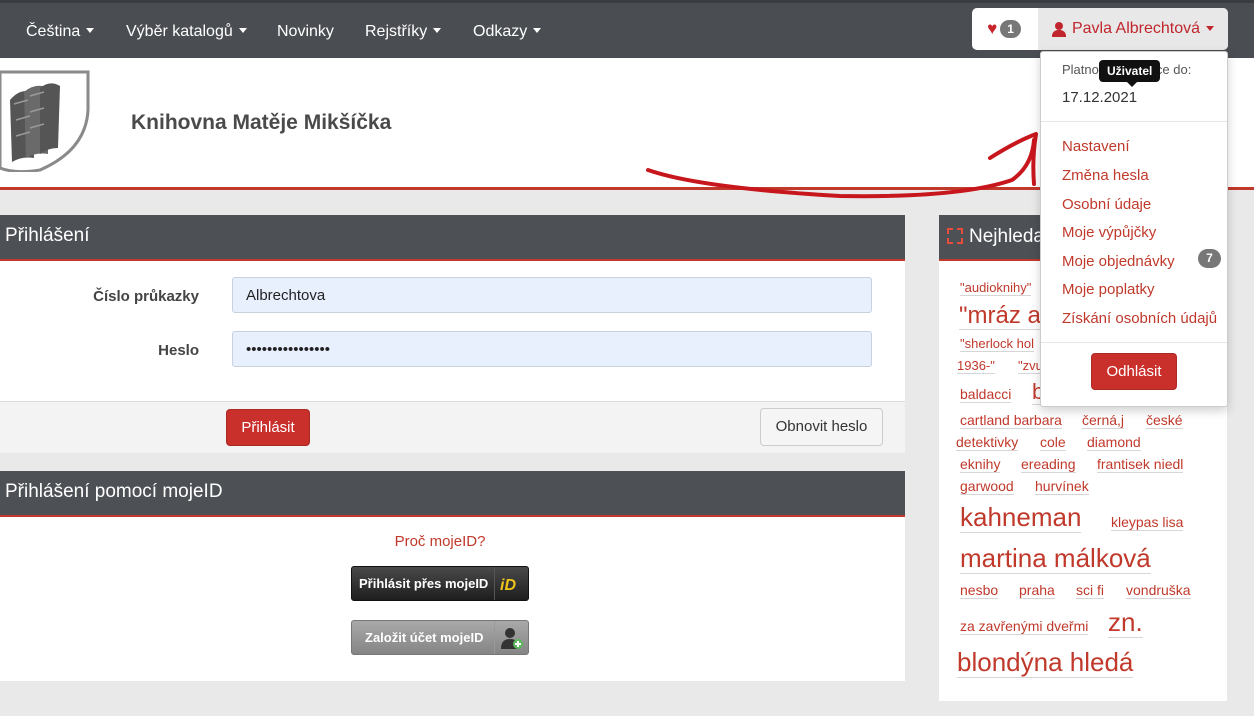 The width and height of the screenshot is (1254, 716). Describe the element at coordinates (452, 494) in the screenshot. I see `mojeid-panel-title: Přihlášení pomocí mojeID` at that location.